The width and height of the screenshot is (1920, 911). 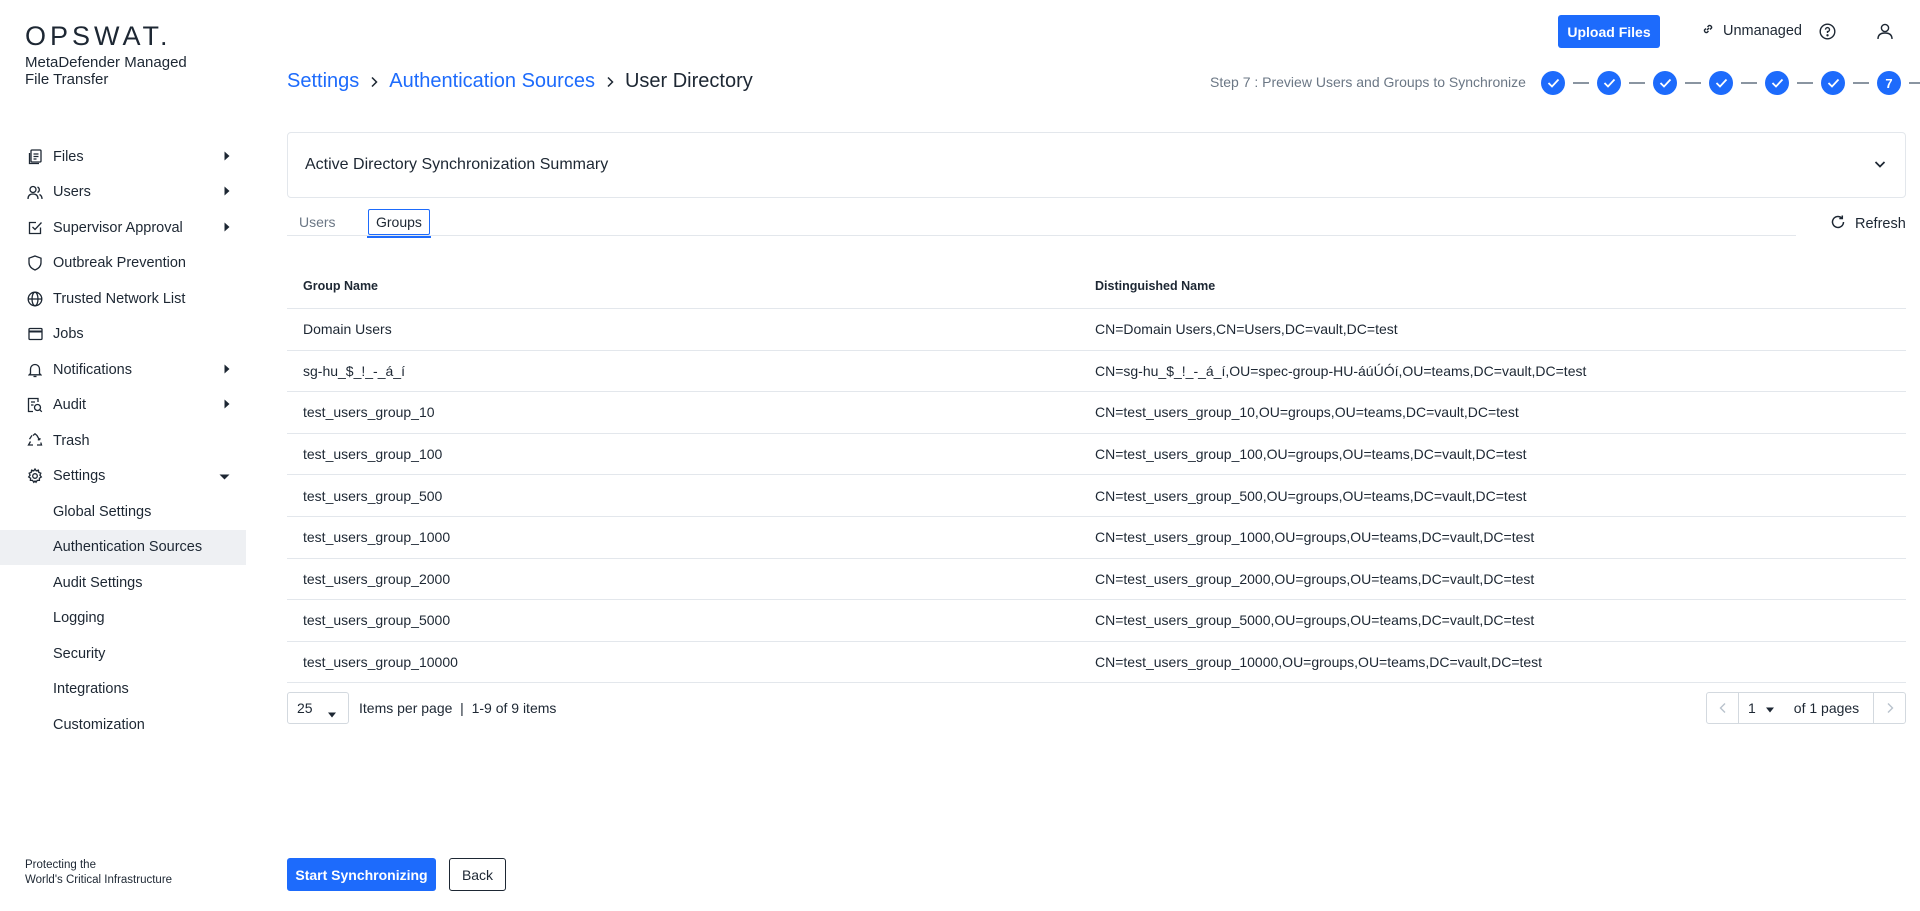 I want to click on previous-page-button, so click(x=1723, y=708).